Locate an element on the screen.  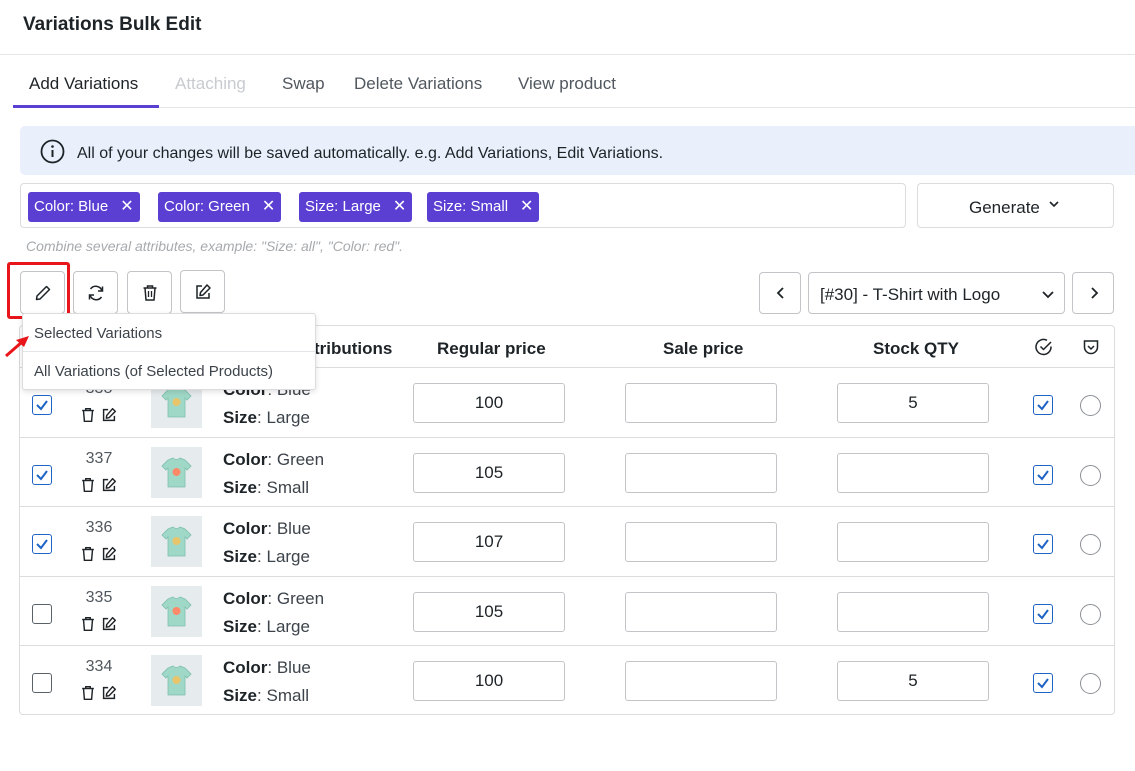
table-row: 334 Color: Blue Size: Small is located at coordinates (567, 680).